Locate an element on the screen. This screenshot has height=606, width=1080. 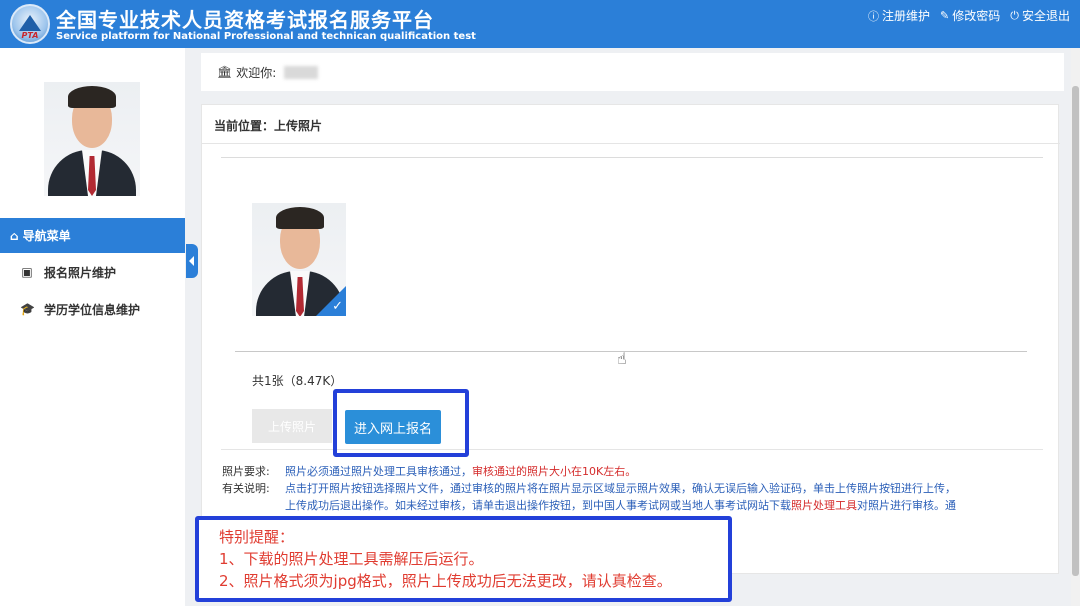
requirement-label: 照片要求: is located at coordinates (246, 471).